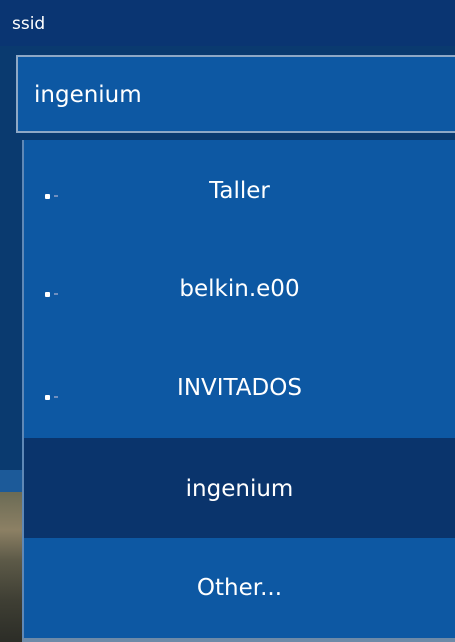  I want to click on ssid-select-field: ingenium, so click(235, 94).